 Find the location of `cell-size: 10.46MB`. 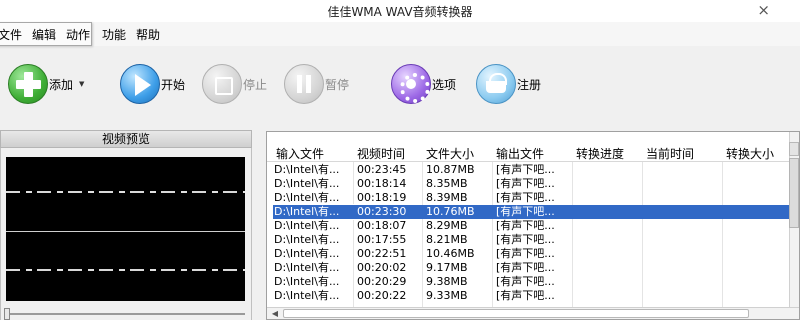

cell-size: 10.46MB is located at coordinates (450, 253).